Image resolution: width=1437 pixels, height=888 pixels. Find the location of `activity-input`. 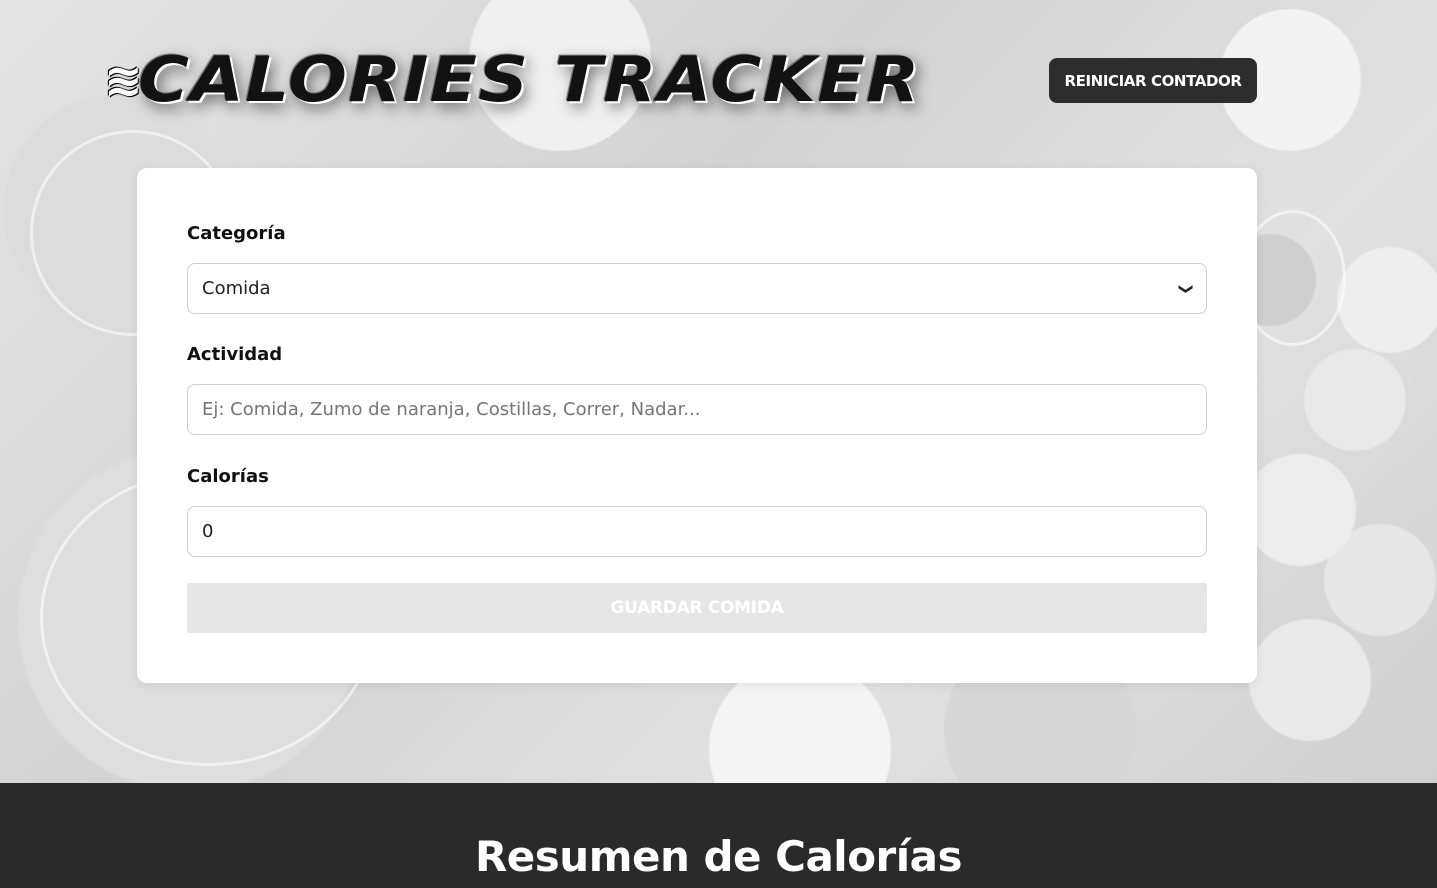

activity-input is located at coordinates (697, 409).